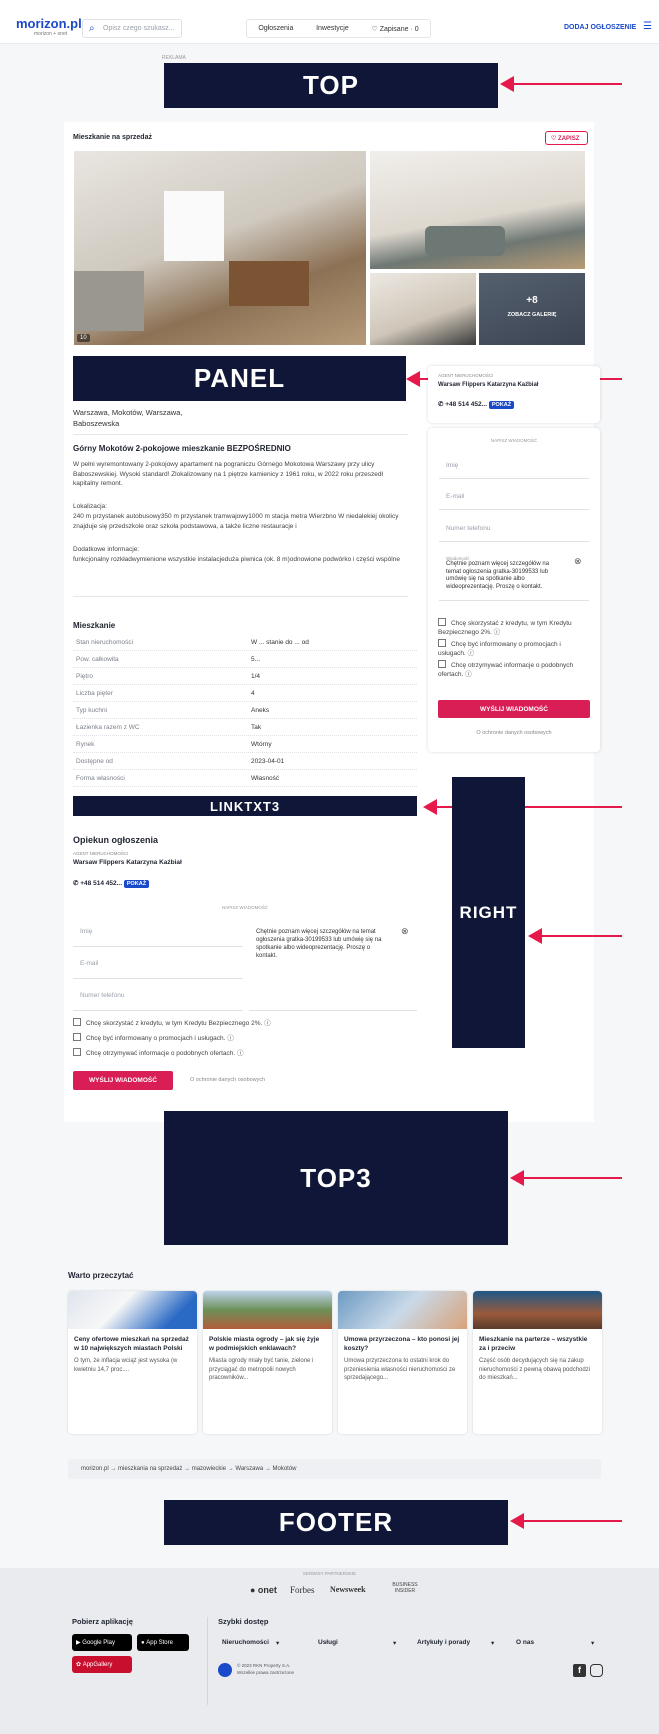  I want to click on gallery-more: +8 ZOBACZ GALERIĘ, so click(532, 309).